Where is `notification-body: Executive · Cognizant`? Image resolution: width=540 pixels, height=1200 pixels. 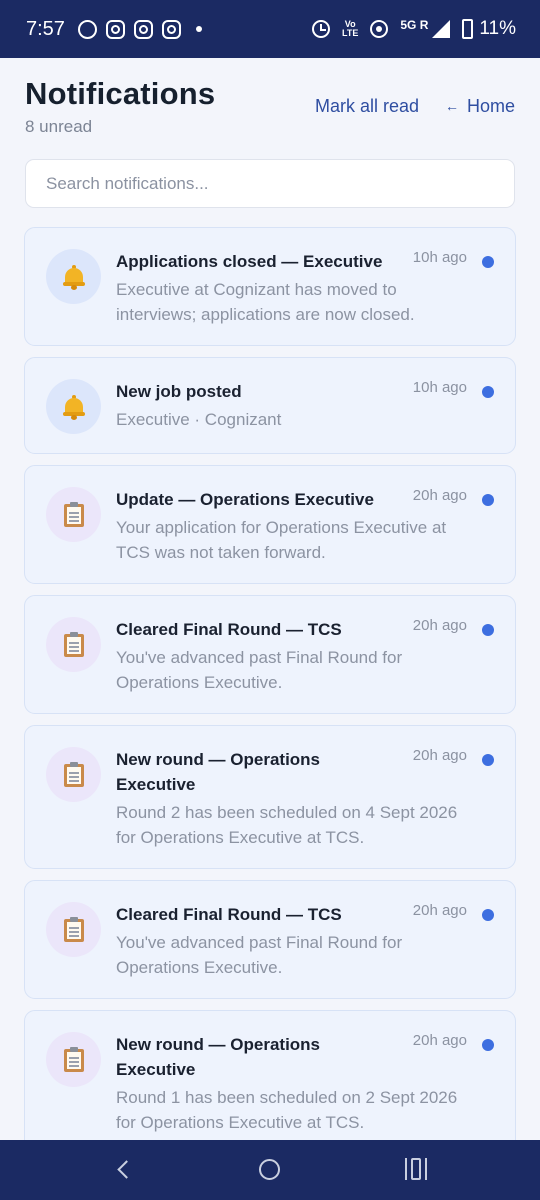 notification-body: Executive · Cognizant is located at coordinates (199, 419).